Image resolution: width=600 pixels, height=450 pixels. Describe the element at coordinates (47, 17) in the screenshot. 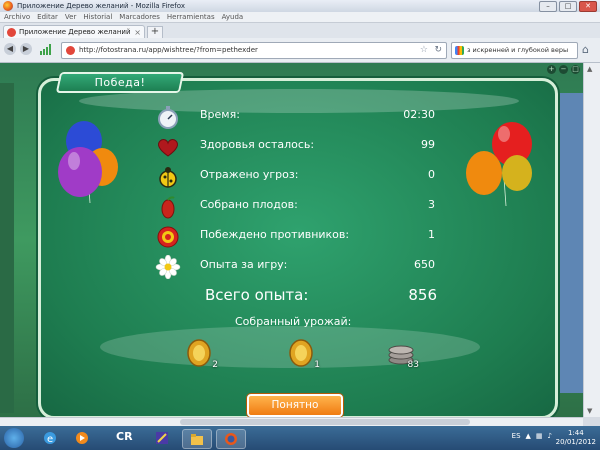

I see `menu-editar: Editar` at that location.